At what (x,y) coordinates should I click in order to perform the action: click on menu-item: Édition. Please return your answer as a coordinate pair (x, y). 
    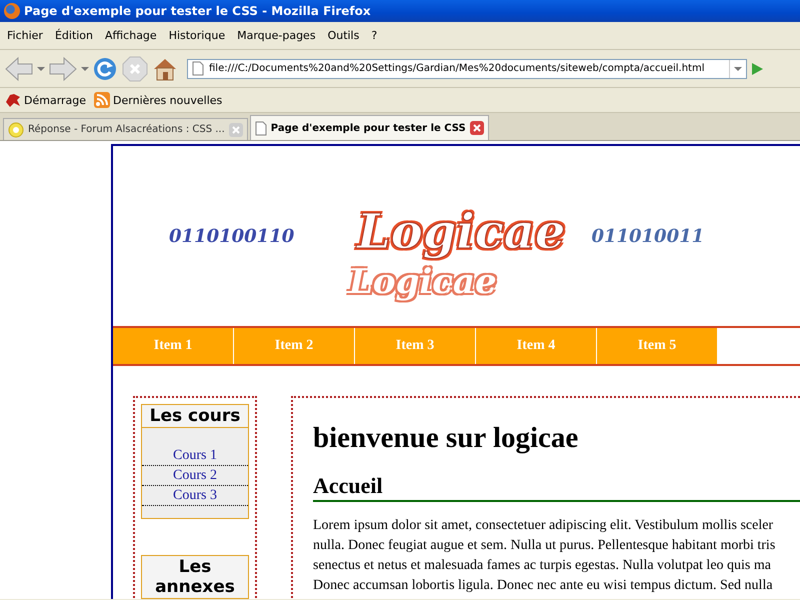
    Looking at the image, I should click on (75, 35).